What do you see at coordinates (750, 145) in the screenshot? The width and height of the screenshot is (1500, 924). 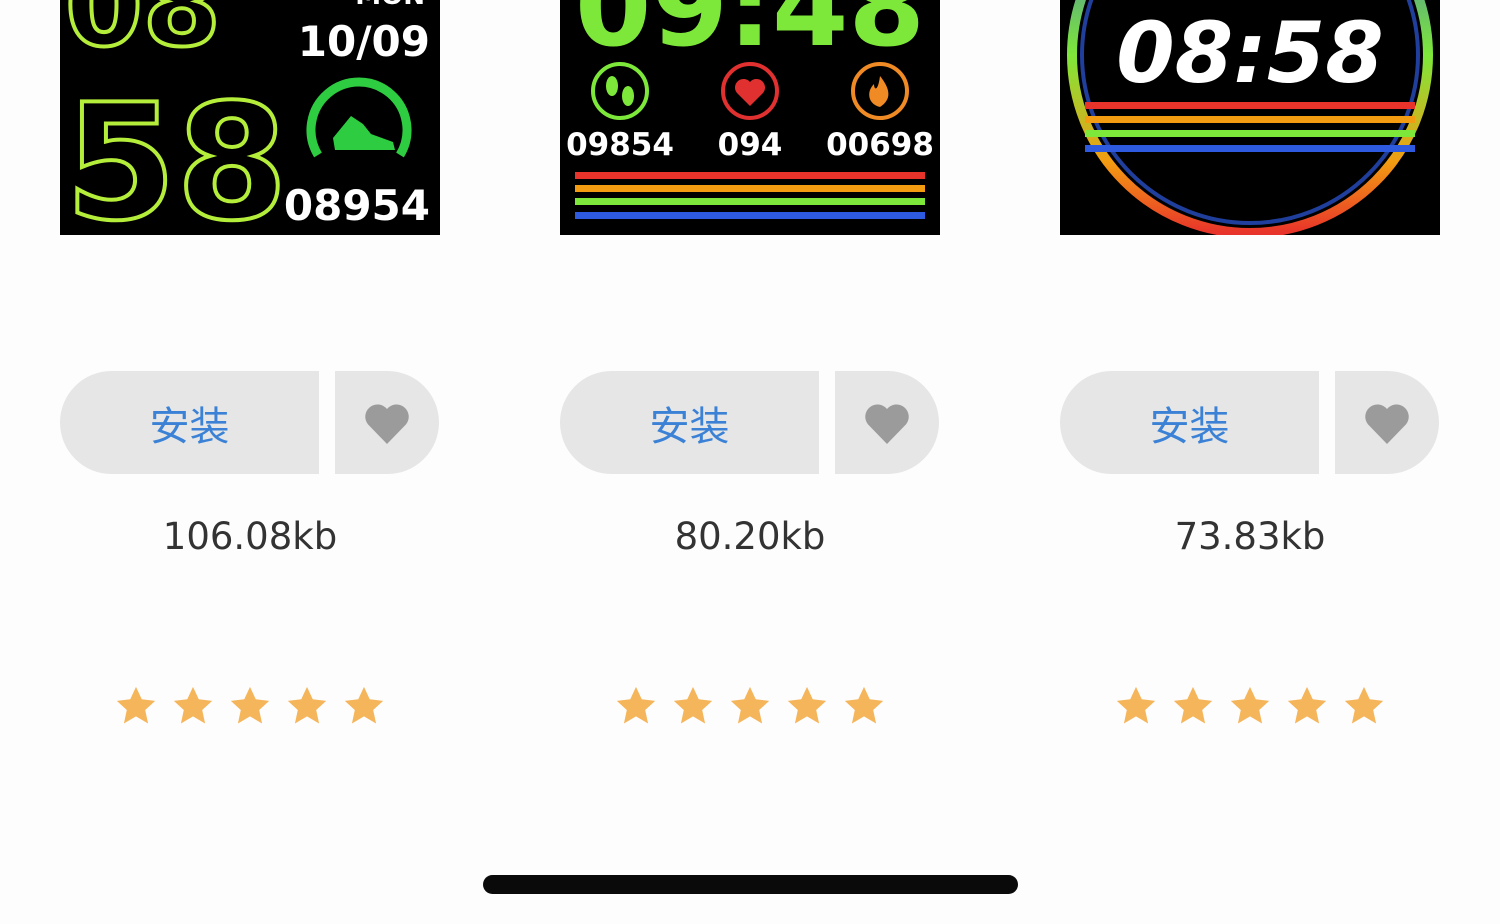 I see `heart-rate-value: 094` at bounding box center [750, 145].